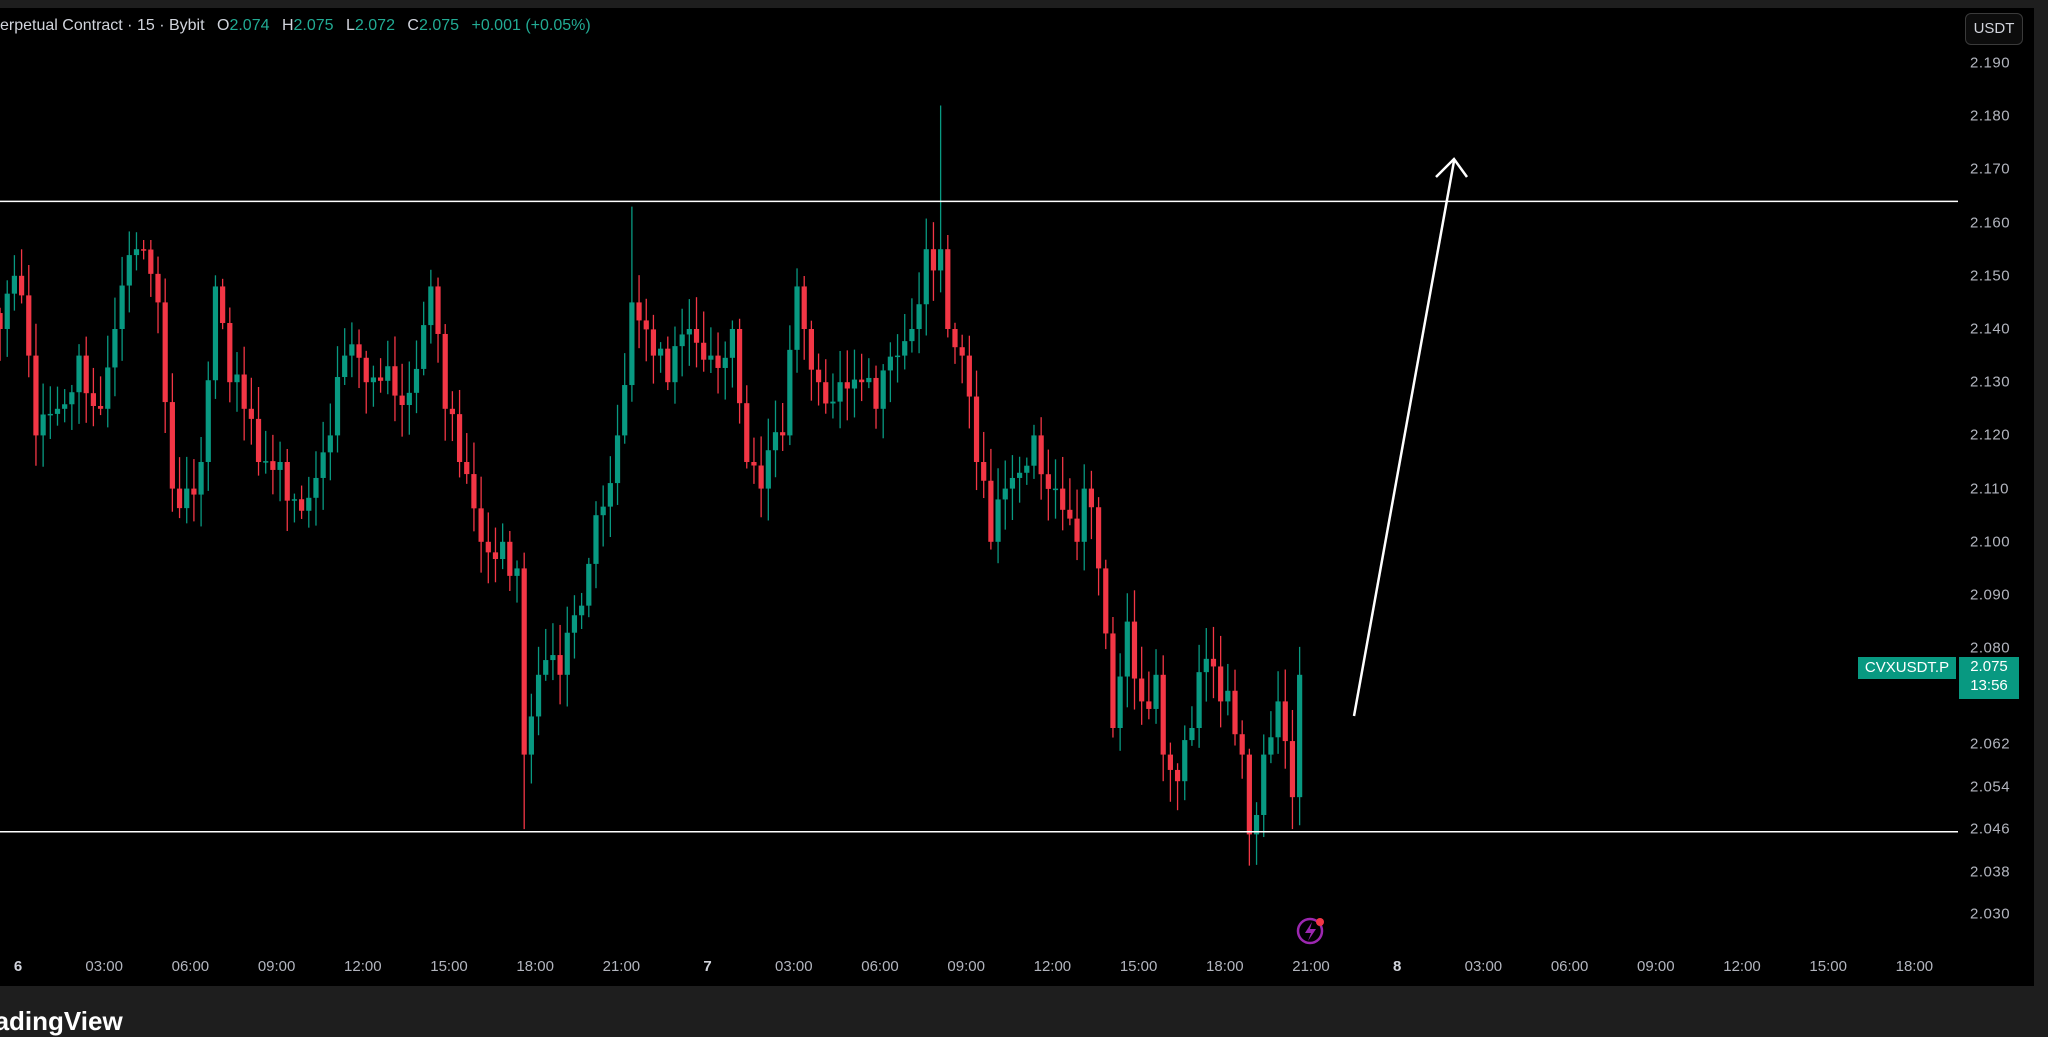 This screenshot has width=2048, height=1037. What do you see at coordinates (1310, 931) in the screenshot?
I see `lightning-icon` at bounding box center [1310, 931].